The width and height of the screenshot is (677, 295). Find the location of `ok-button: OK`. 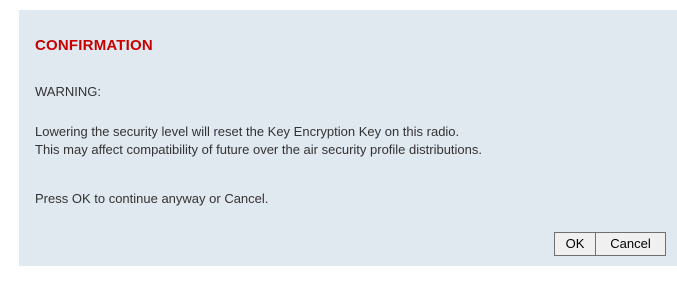

ok-button: OK is located at coordinates (575, 244).